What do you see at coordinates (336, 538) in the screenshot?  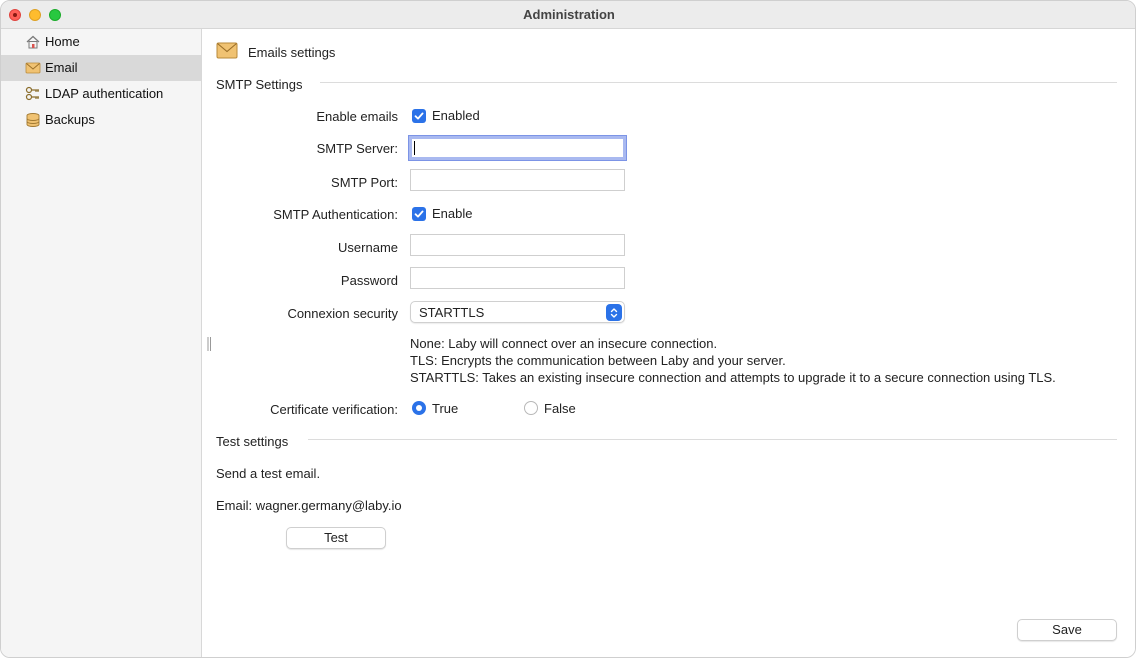 I see `test-button: Test` at bounding box center [336, 538].